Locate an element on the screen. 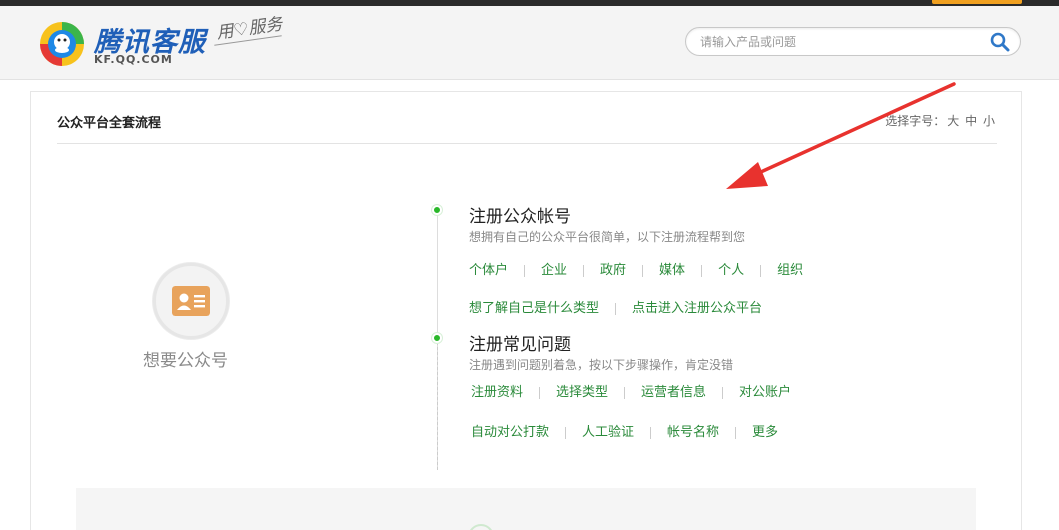  section-desc-faq: 注册遇到问题别着急，按以下步骤操作，肯定没错 is located at coordinates (601, 365).